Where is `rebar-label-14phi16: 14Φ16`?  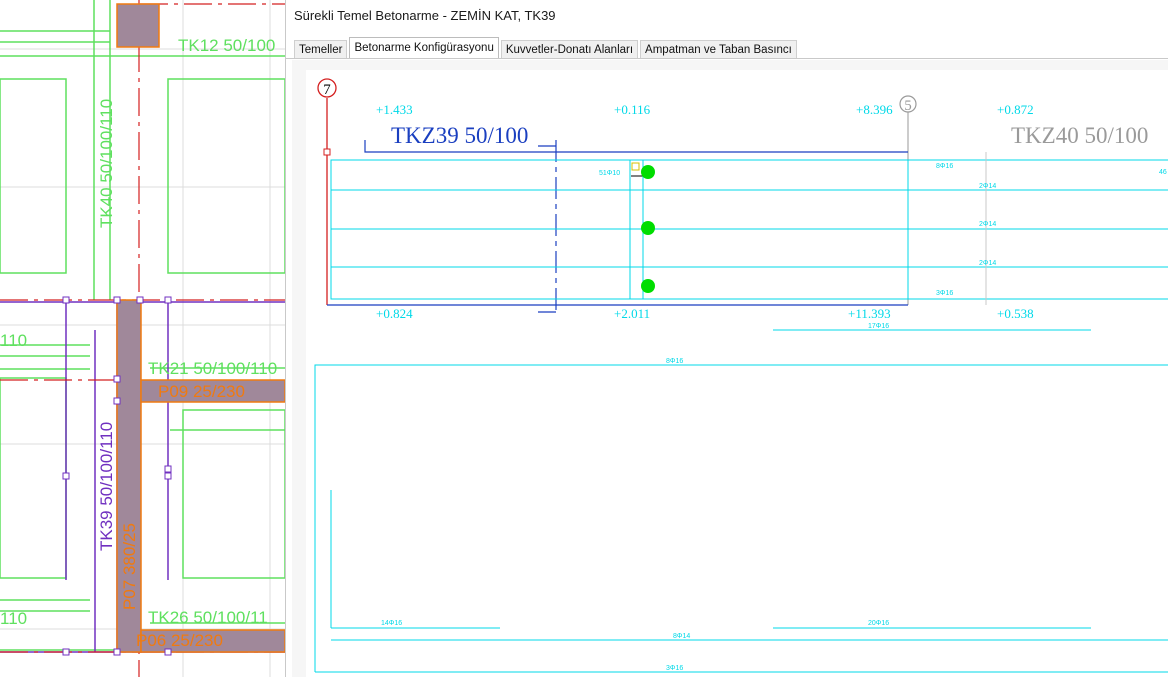 rebar-label-14phi16: 14Φ16 is located at coordinates (391, 623).